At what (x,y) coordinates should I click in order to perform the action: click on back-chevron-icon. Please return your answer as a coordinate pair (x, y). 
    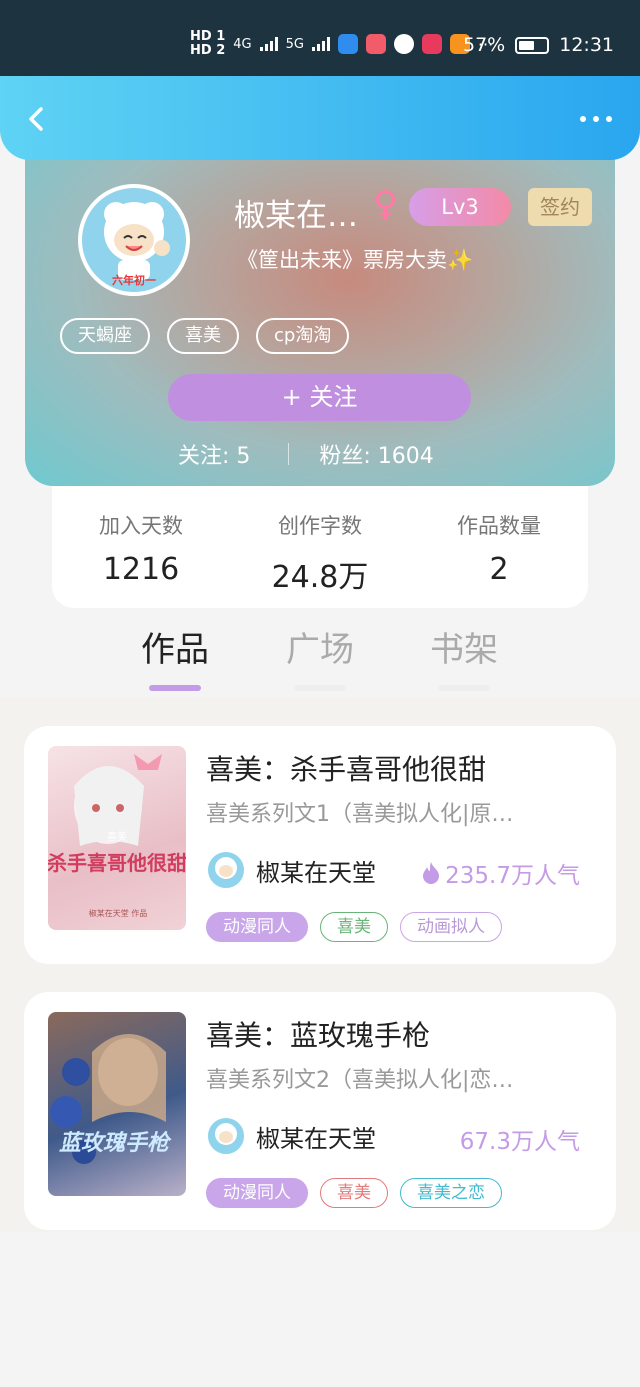
    Looking at the image, I should click on (37, 119).